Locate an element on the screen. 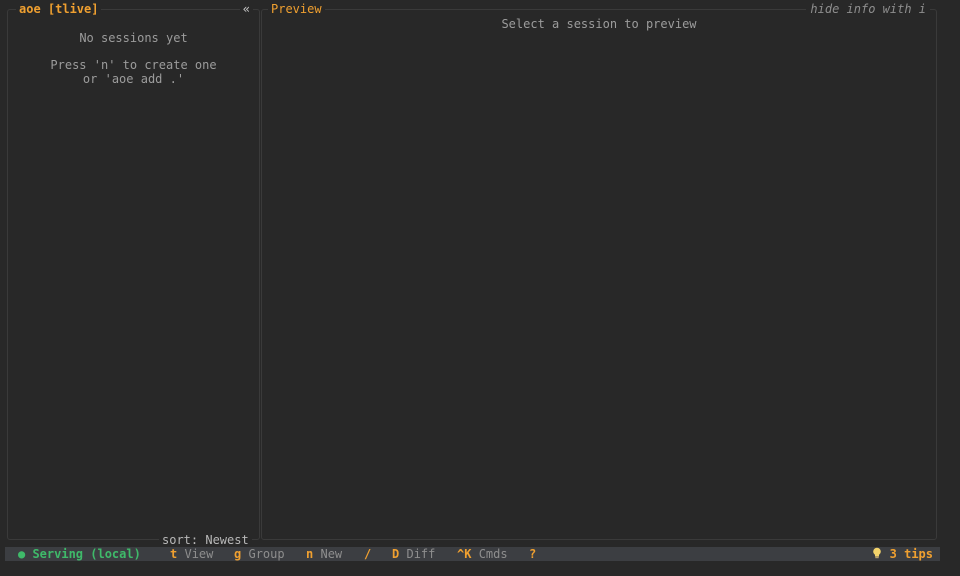  shortcut-key: n is located at coordinates (310, 554).